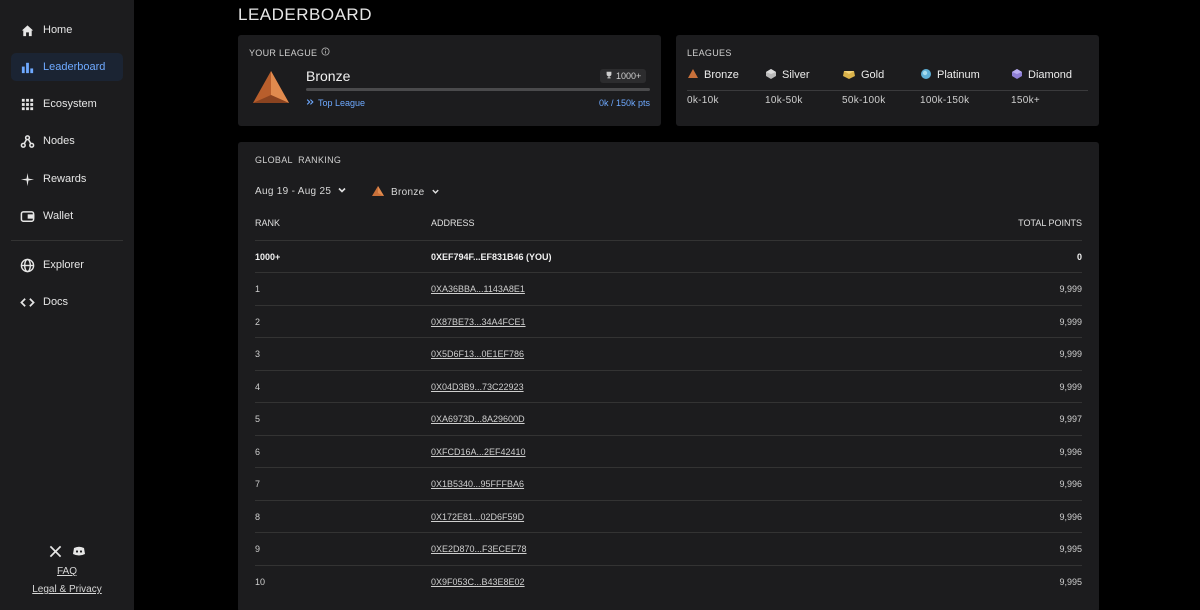  Describe the element at coordinates (668, 288) in the screenshot. I see `table-row: 1 0XA36BBA...1143A8E1 9,999` at that location.